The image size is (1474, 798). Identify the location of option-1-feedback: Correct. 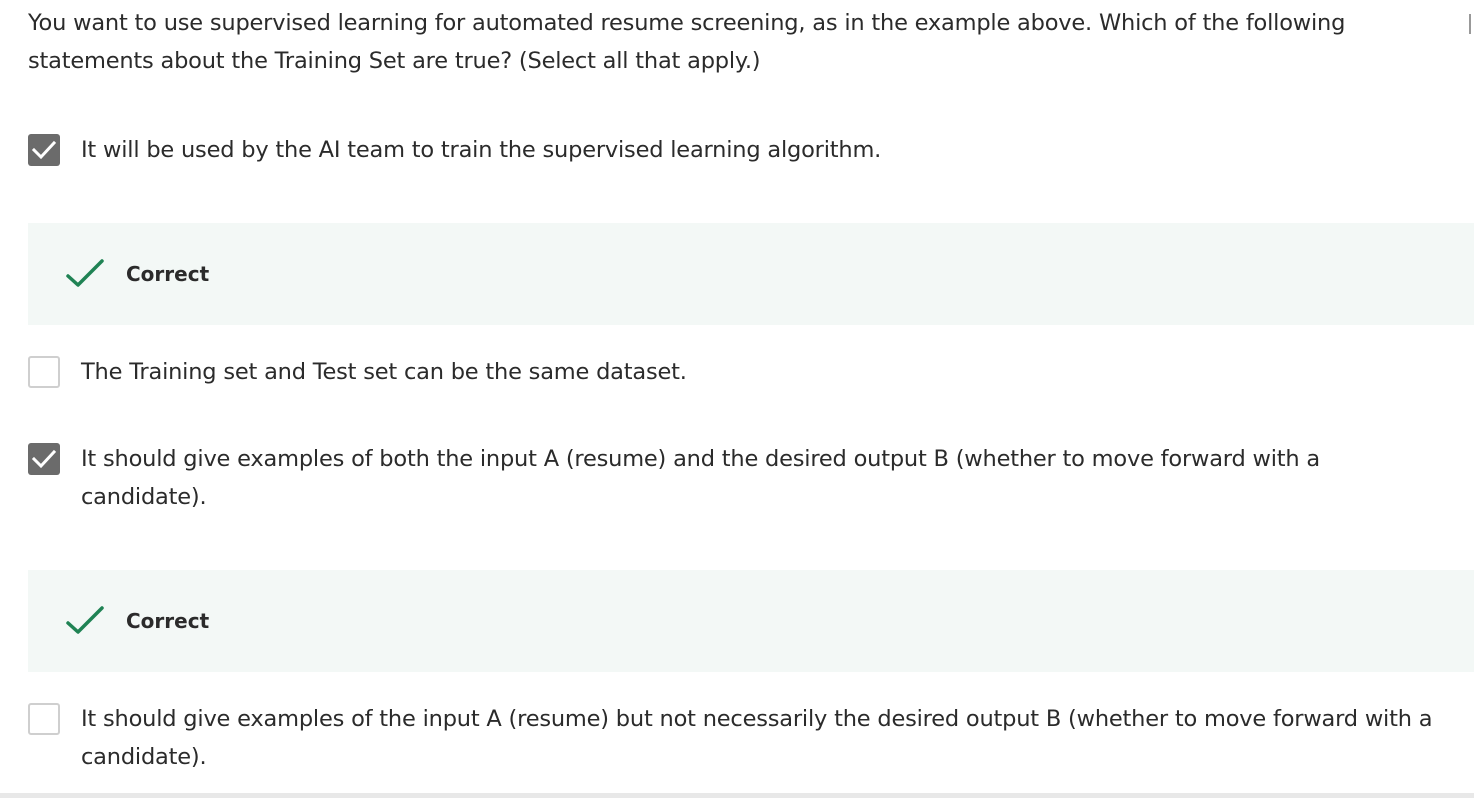
(751, 274).